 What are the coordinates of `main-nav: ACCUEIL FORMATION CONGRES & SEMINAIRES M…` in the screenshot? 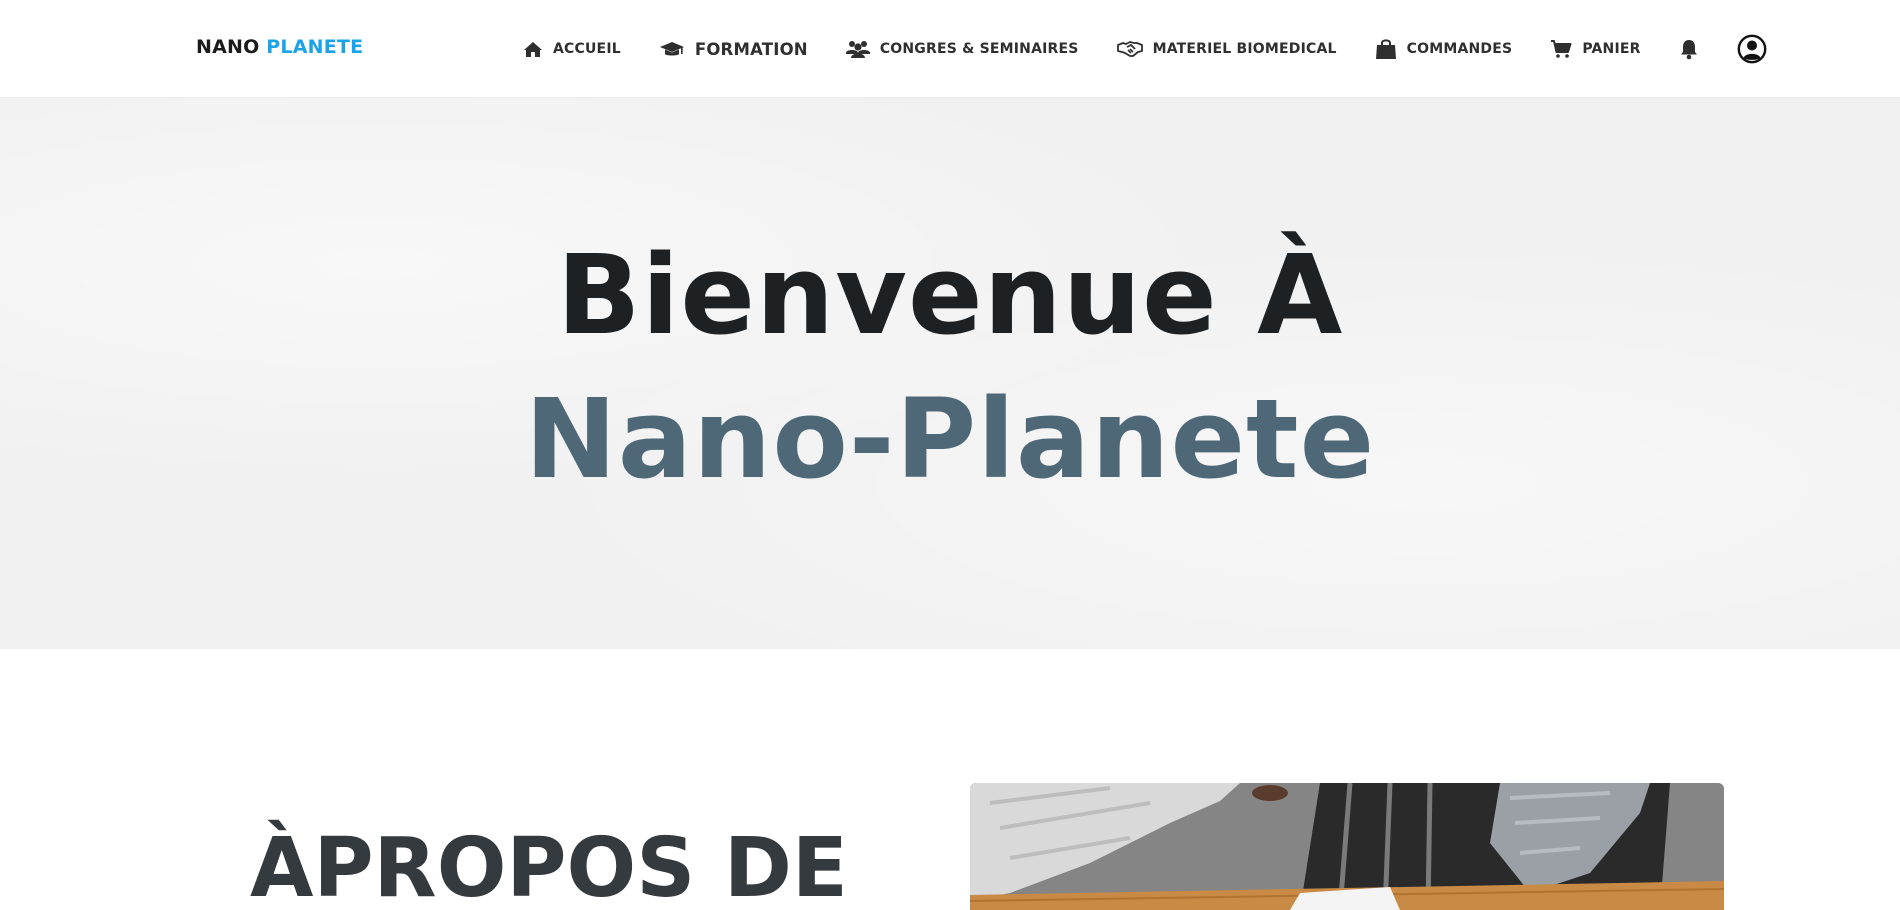 It's located at (1164, 49).